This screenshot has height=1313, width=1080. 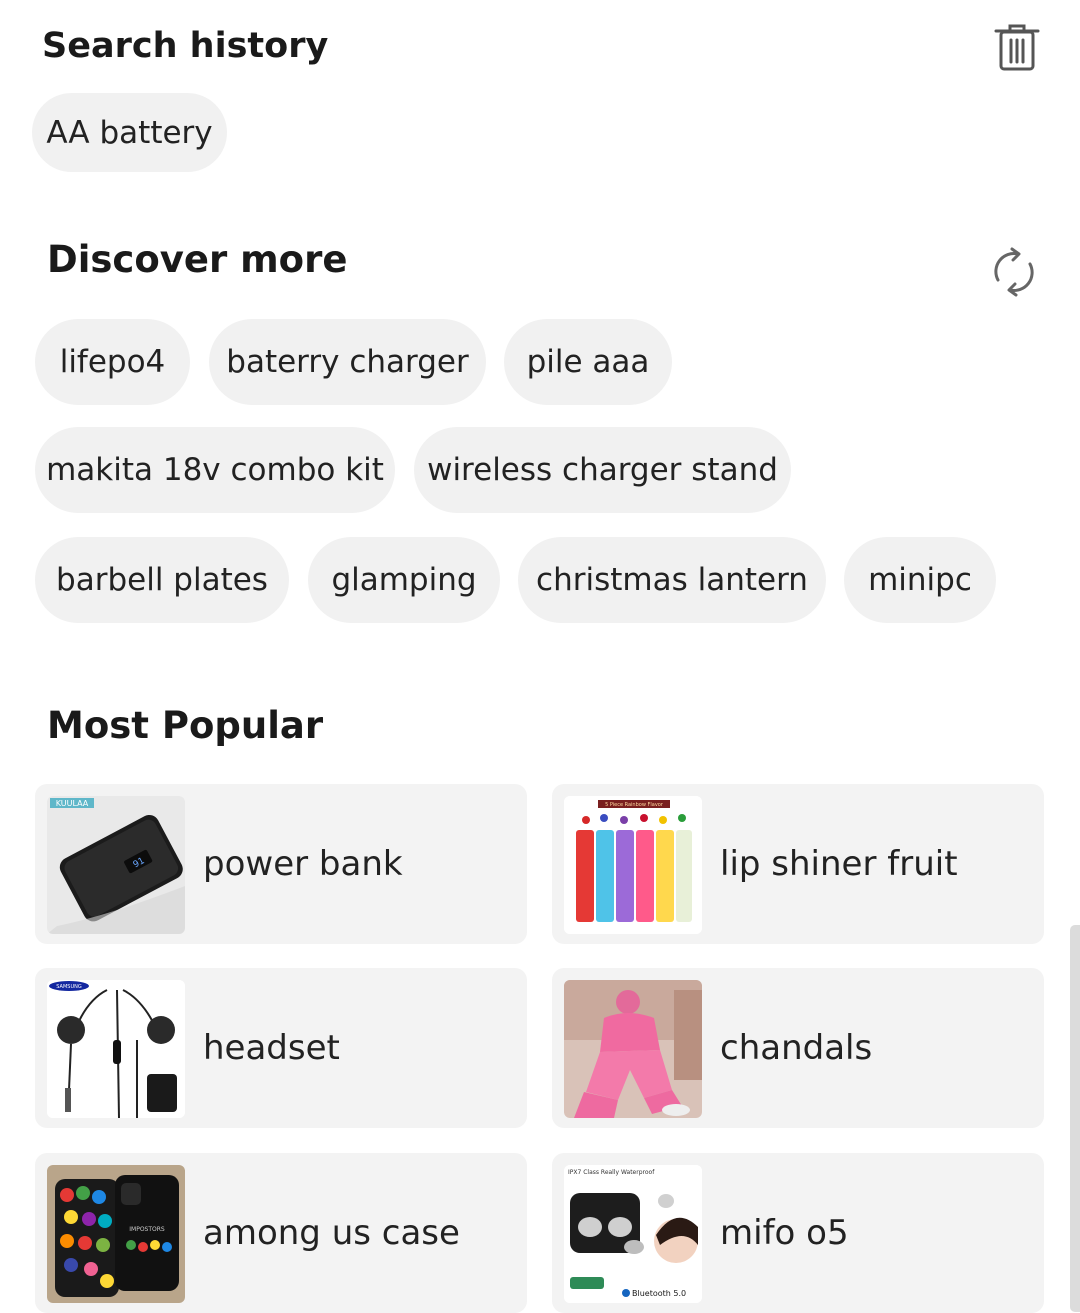 What do you see at coordinates (633, 1049) in the screenshot?
I see `chandals-image` at bounding box center [633, 1049].